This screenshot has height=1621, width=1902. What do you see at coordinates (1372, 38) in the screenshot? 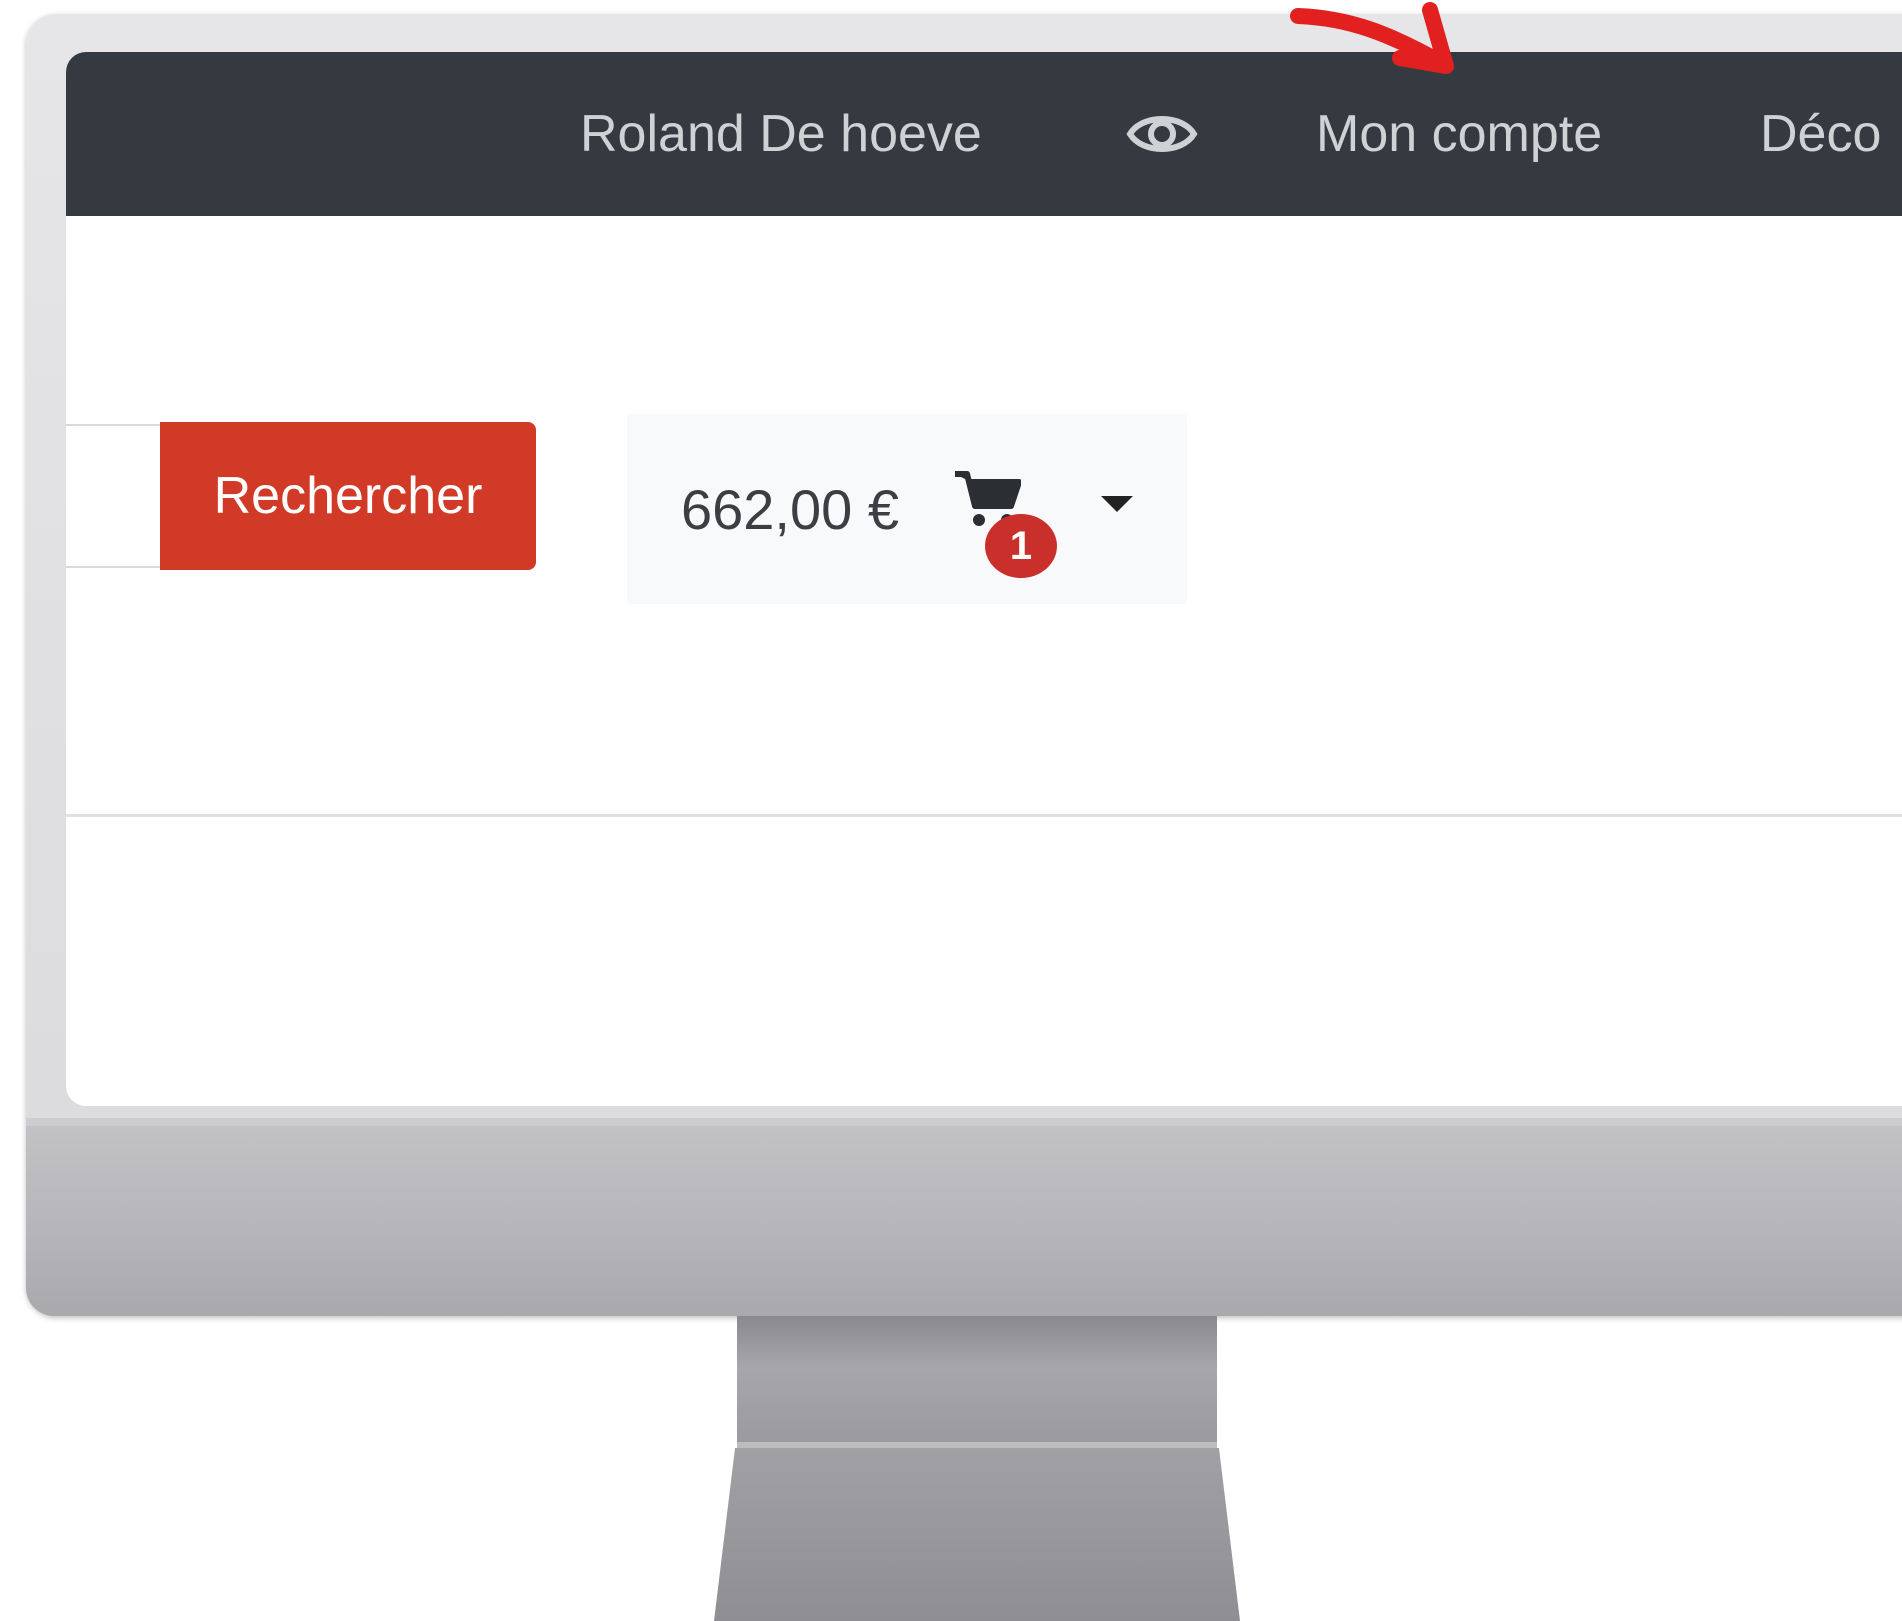
I see `annotation-arrow-icon` at bounding box center [1372, 38].